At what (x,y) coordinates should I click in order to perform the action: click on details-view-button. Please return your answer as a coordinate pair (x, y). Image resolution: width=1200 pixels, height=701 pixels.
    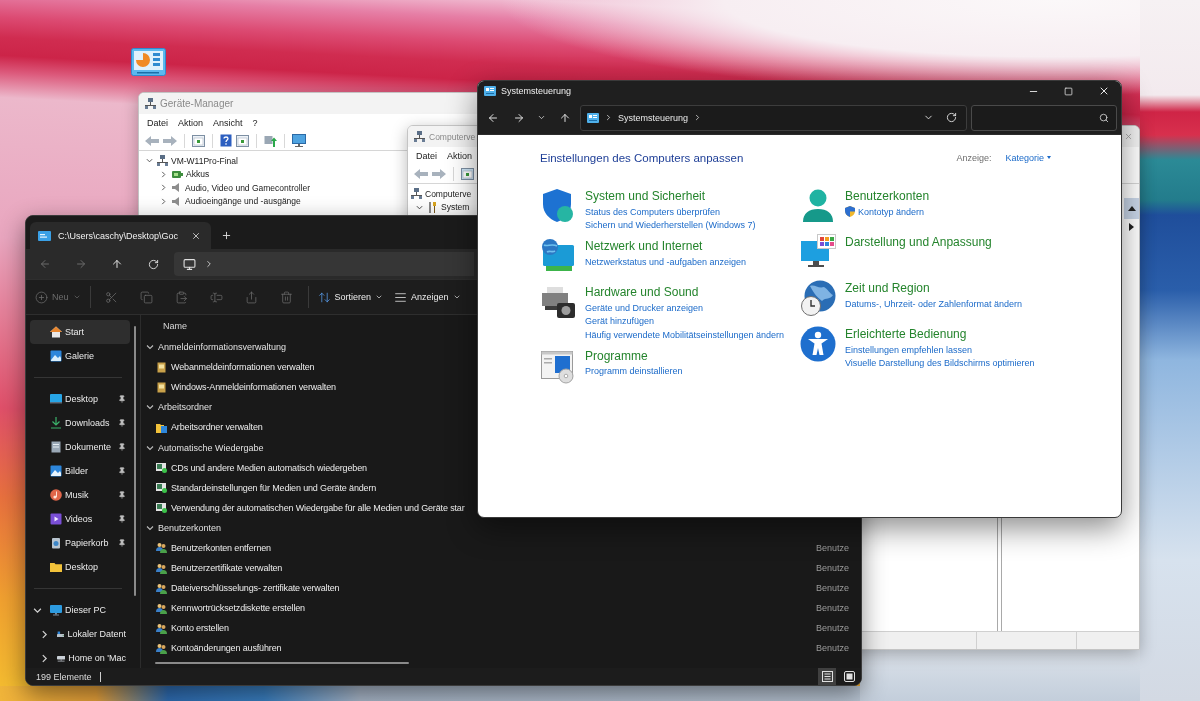
    Looking at the image, I should click on (827, 676).